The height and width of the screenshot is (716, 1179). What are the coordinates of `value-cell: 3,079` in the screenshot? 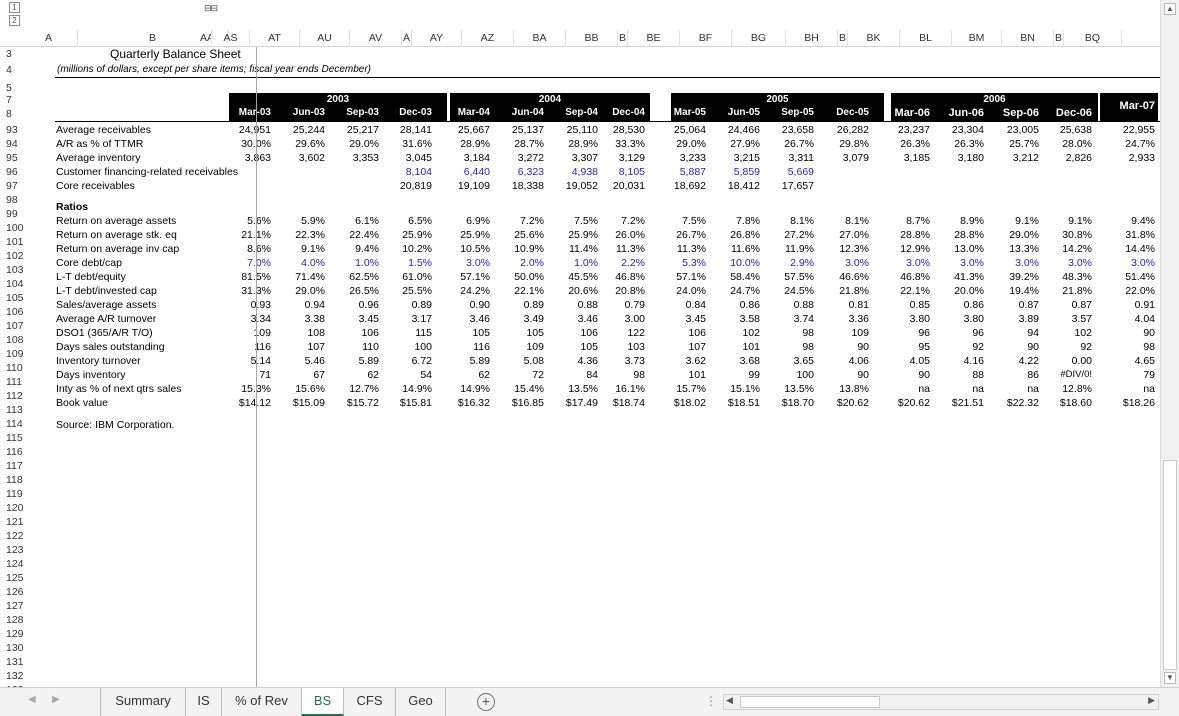 It's located at (841, 158).